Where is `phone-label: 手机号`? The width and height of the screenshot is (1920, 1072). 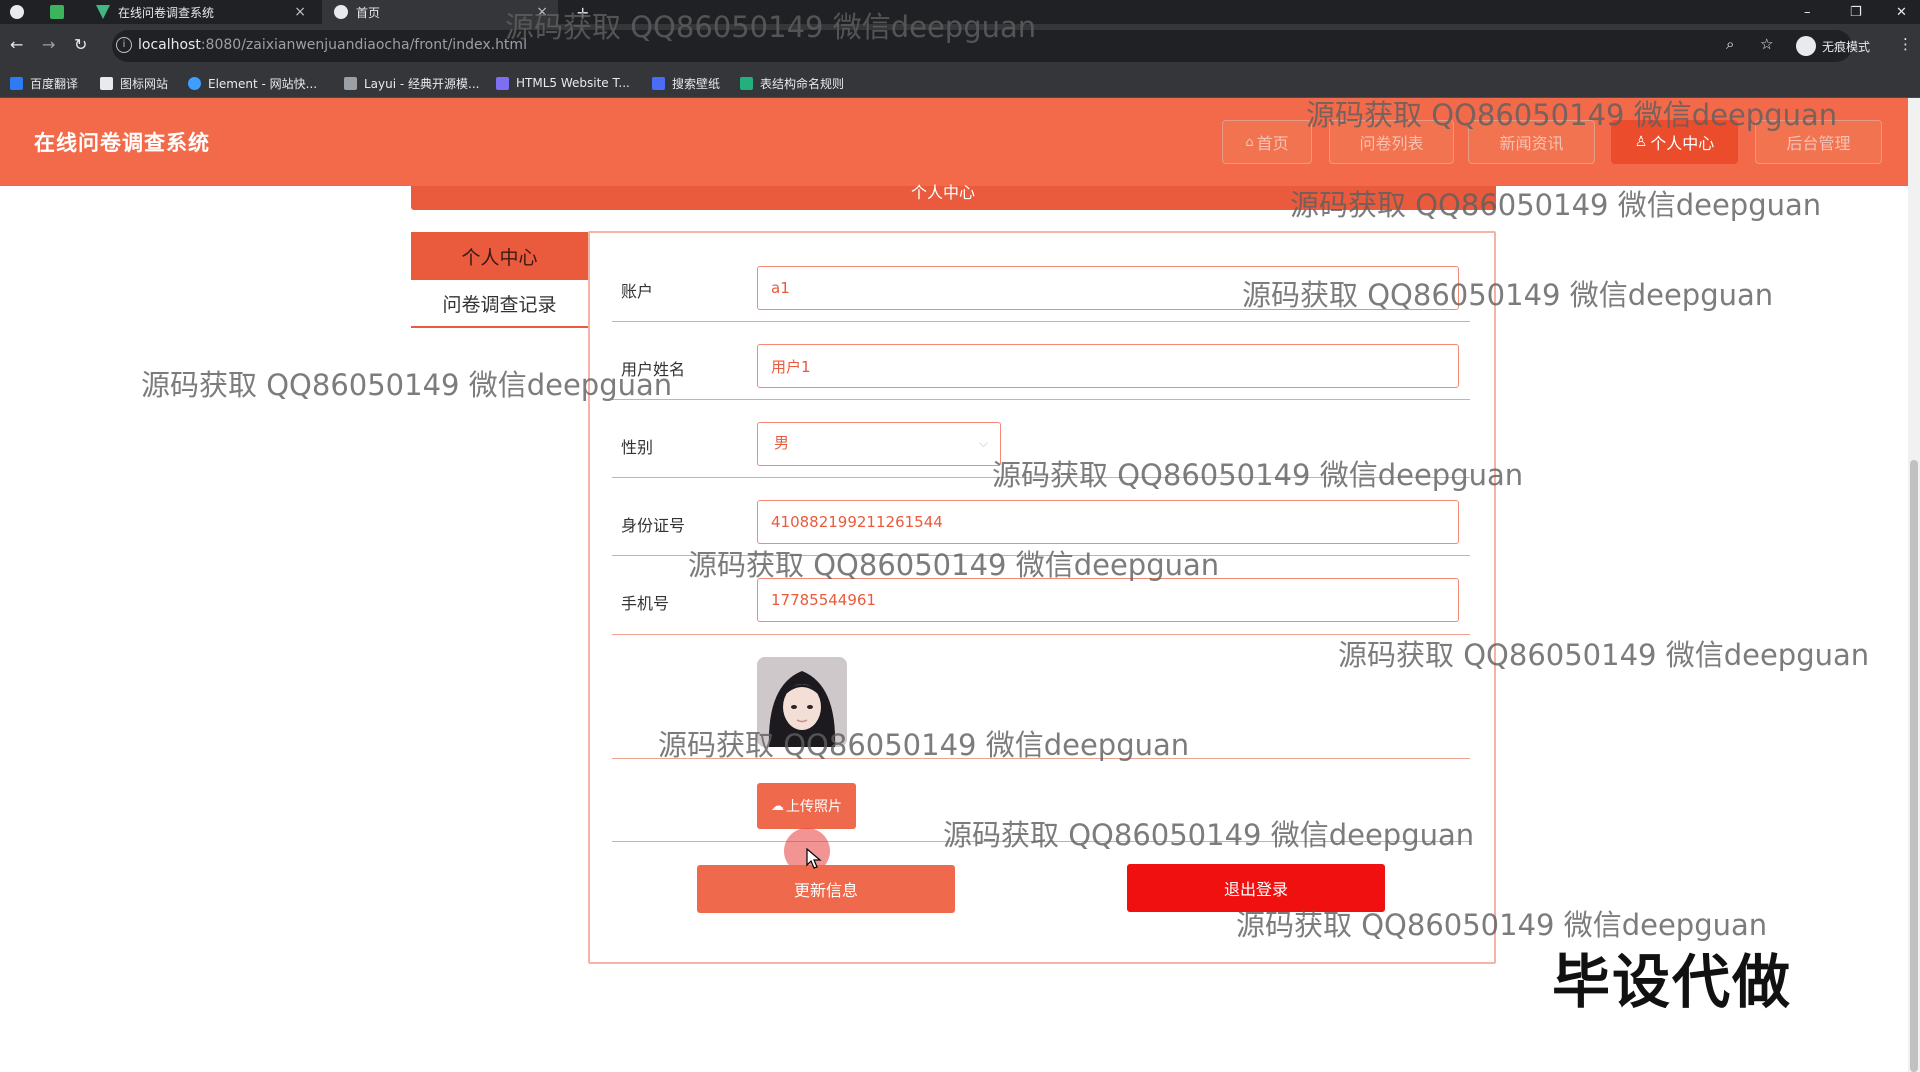 phone-label: 手机号 is located at coordinates (645, 603).